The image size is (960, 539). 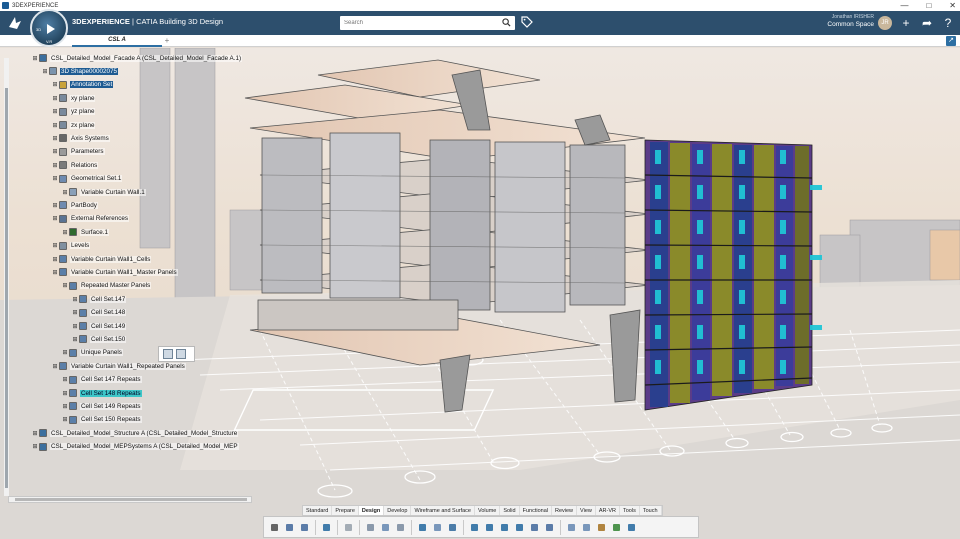 What do you see at coordinates (78, 152) in the screenshot?
I see `tree-node: ⊞ Parameters` at bounding box center [78, 152].